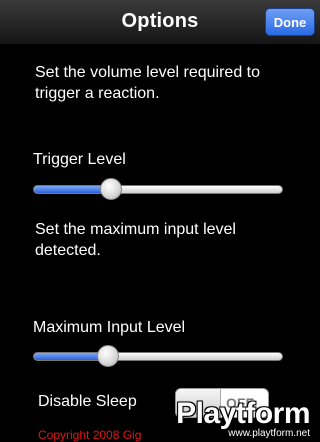 Image resolution: width=320 pixels, height=442 pixels. I want to click on navigation-bar: Options Done, so click(160, 22).